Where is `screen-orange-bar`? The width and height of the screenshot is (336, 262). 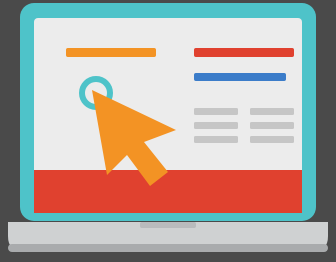
screen-orange-bar is located at coordinates (111, 52).